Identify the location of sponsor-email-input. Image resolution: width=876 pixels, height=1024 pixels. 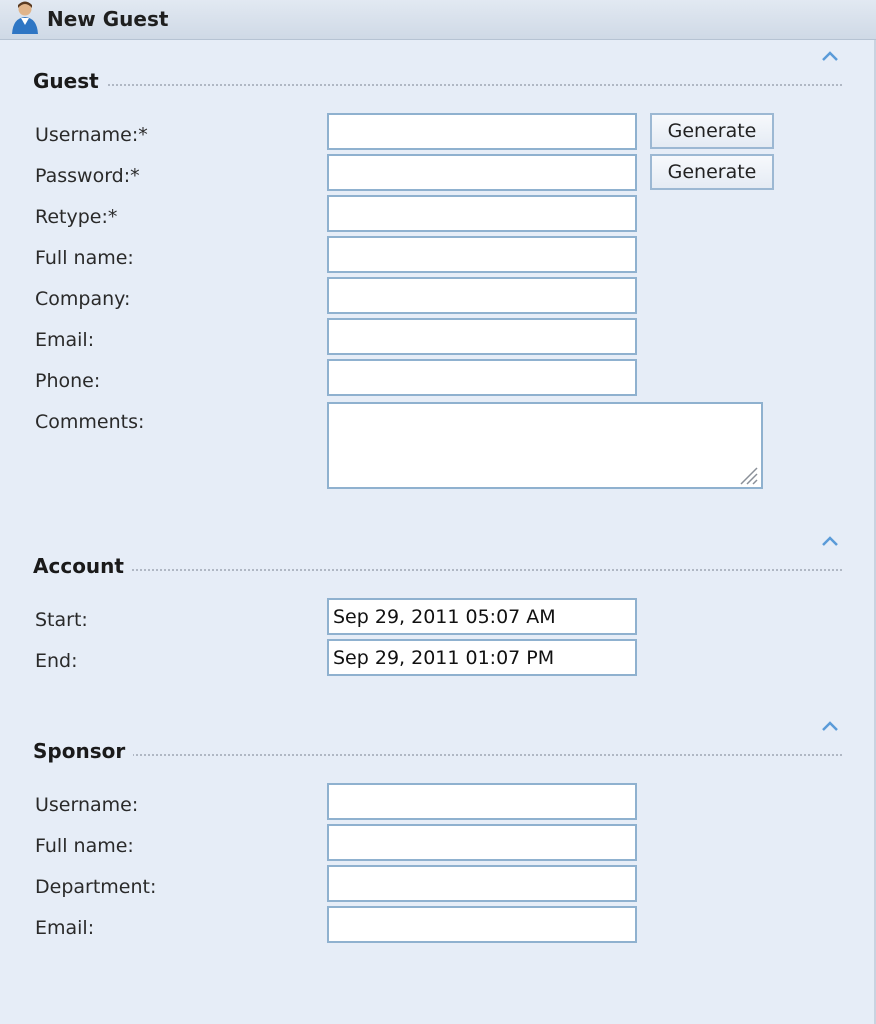
(482, 924).